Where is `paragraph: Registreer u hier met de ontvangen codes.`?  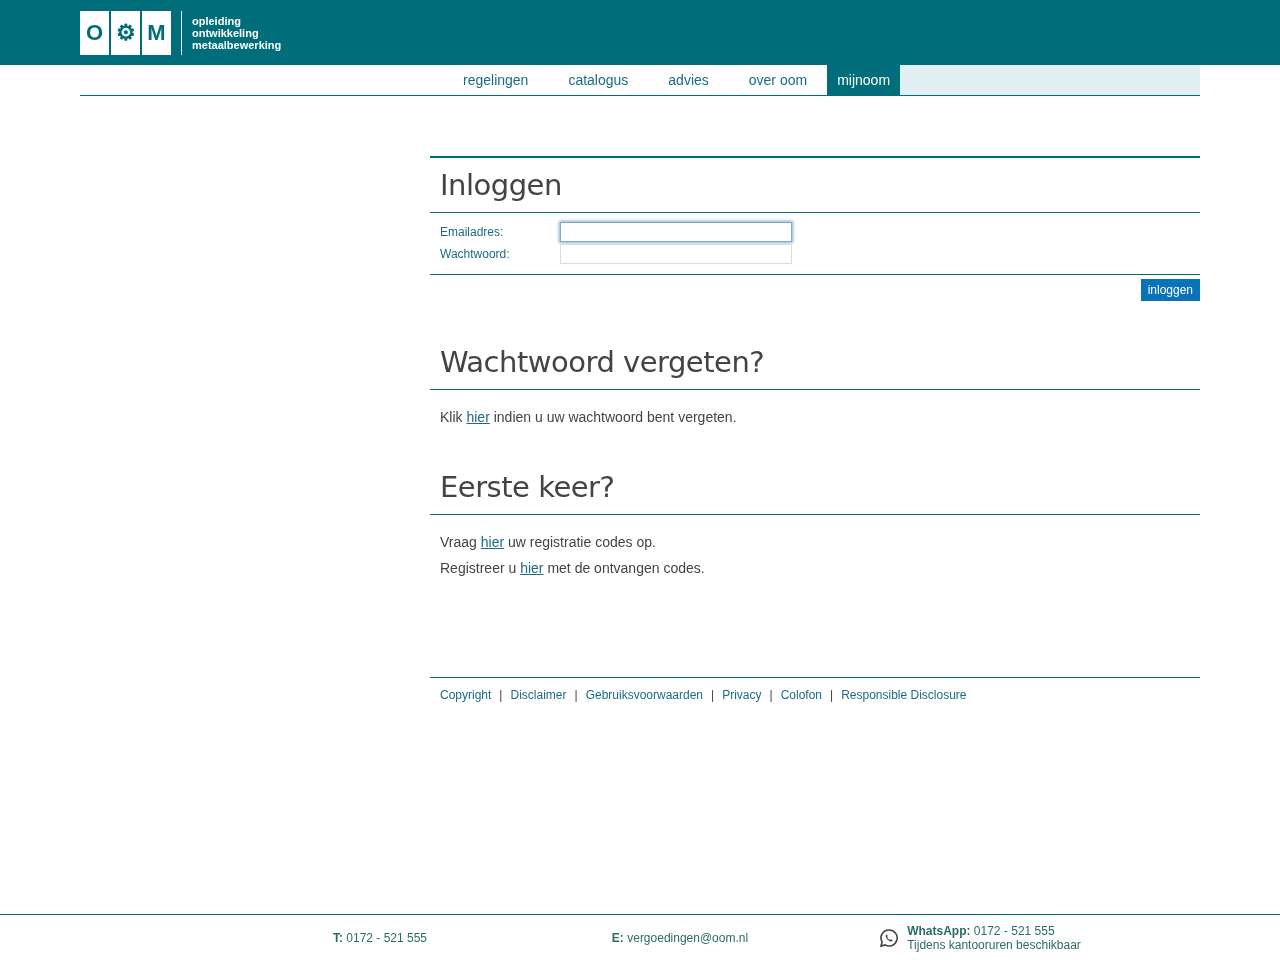
paragraph: Registreer u hier met de ontvangen codes. is located at coordinates (573, 568).